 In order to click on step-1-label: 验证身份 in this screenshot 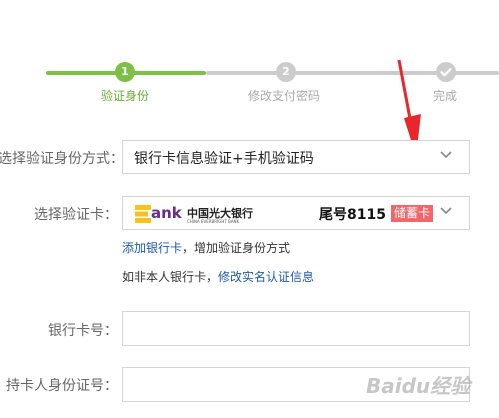, I will do `click(125, 96)`.